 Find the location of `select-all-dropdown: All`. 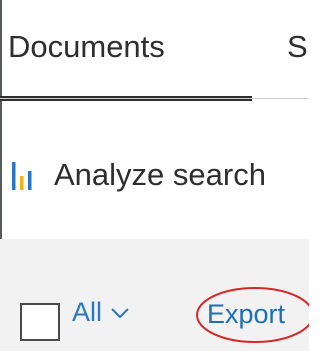

select-all-dropdown: All is located at coordinates (101, 314).